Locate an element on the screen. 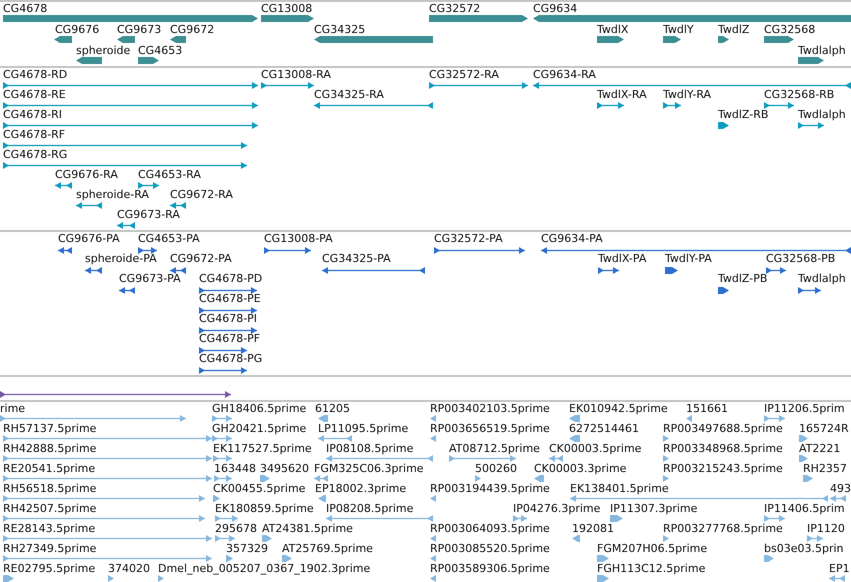 The width and height of the screenshot is (851, 582). feature-label: CG32568-RB is located at coordinates (799, 94).